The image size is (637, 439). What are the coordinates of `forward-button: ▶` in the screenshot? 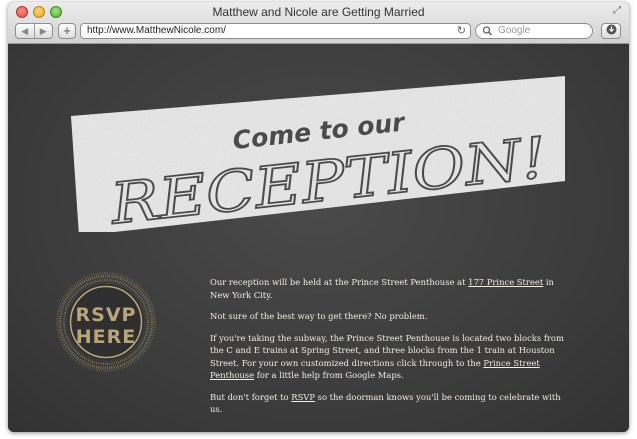 It's located at (43, 31).